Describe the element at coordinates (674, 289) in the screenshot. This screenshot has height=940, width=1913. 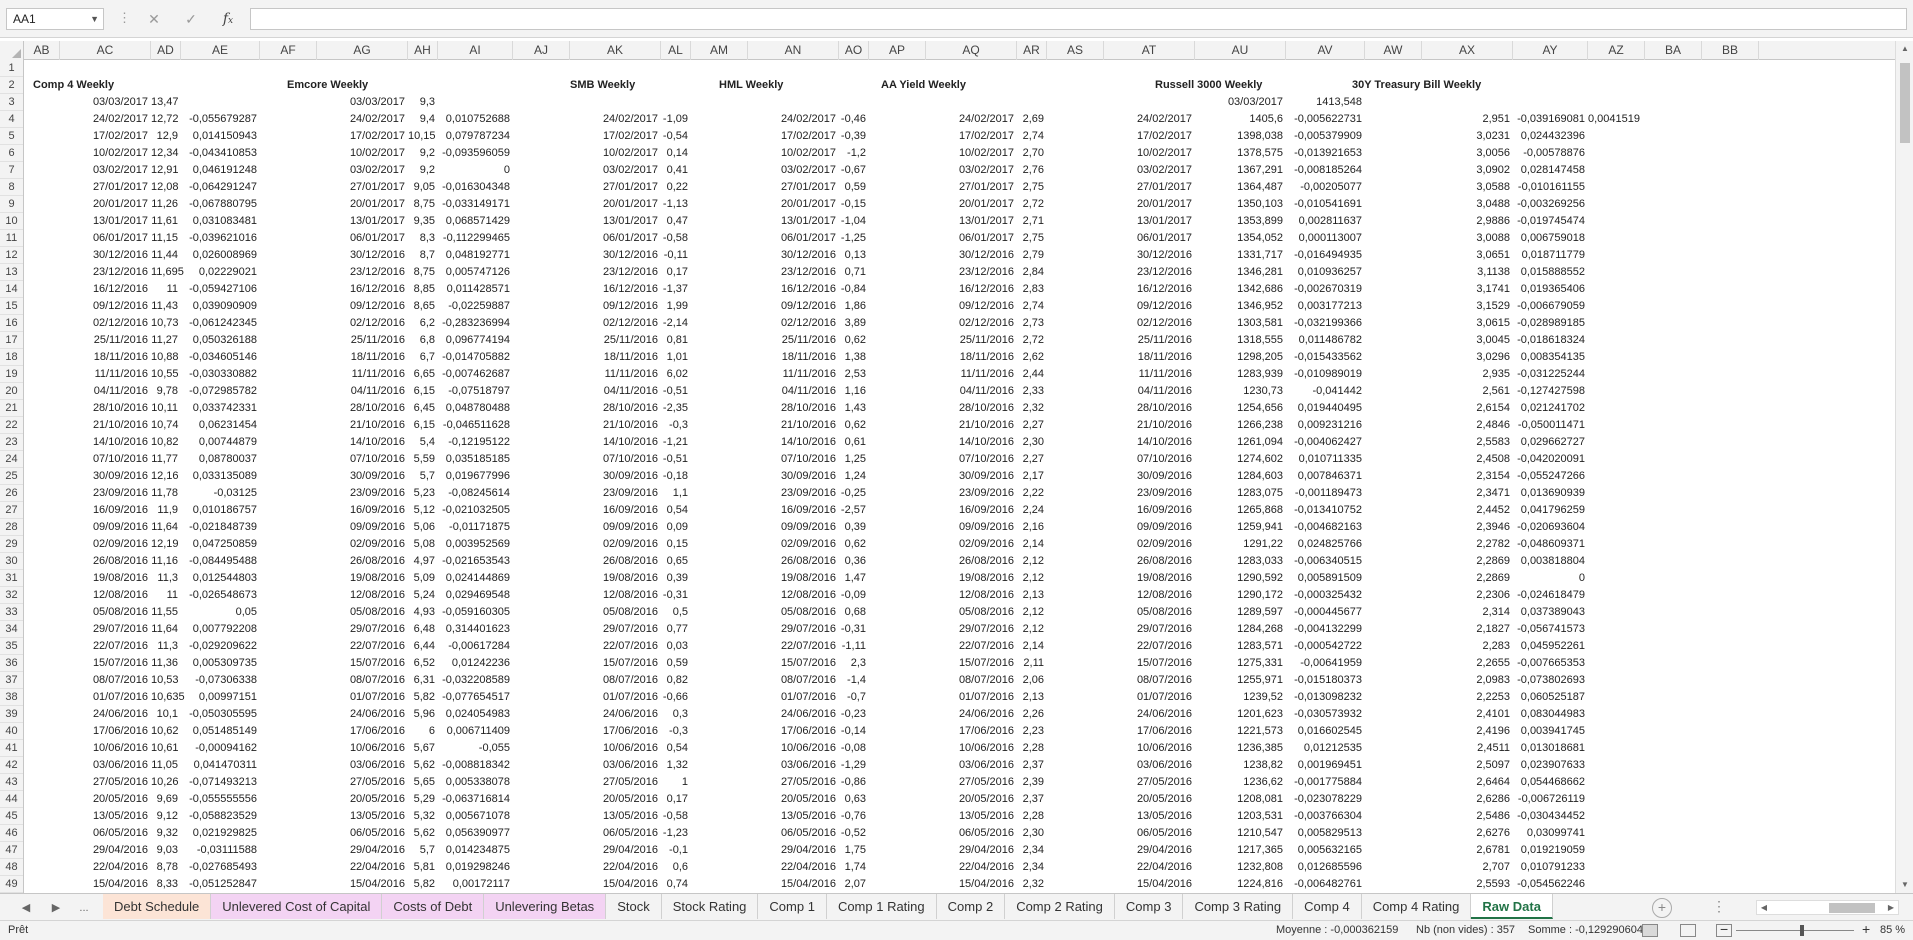
I see `cell: -1,37` at that location.